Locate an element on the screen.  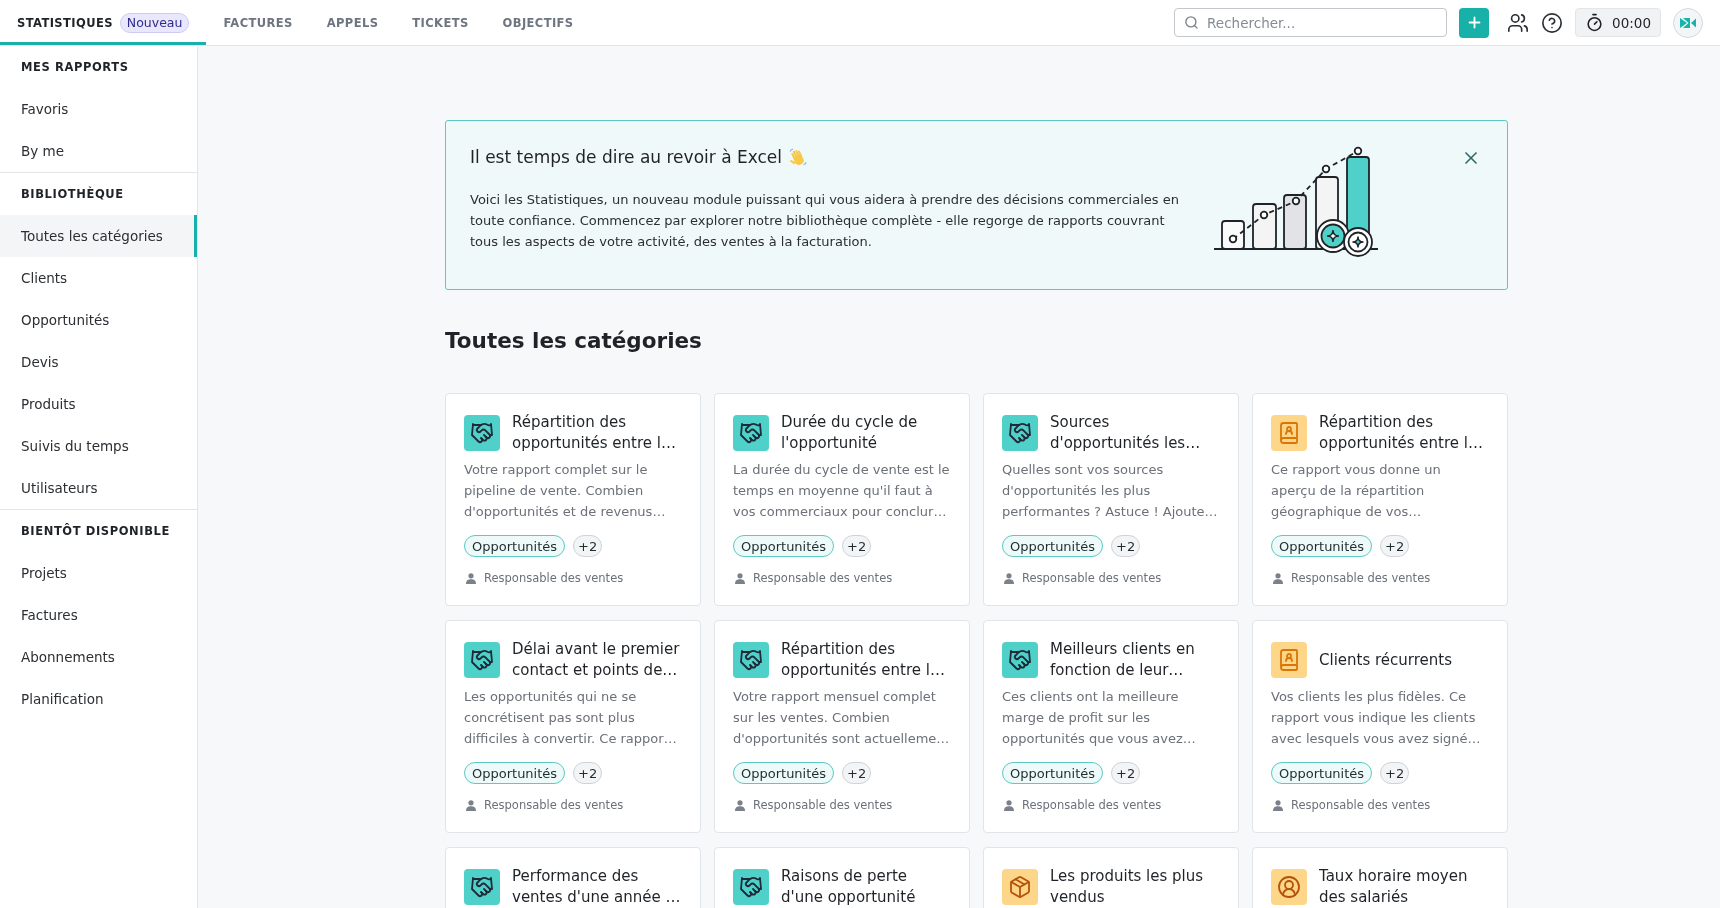
report-card: Taux horaire moyen des salariés is located at coordinates (1380, 877).